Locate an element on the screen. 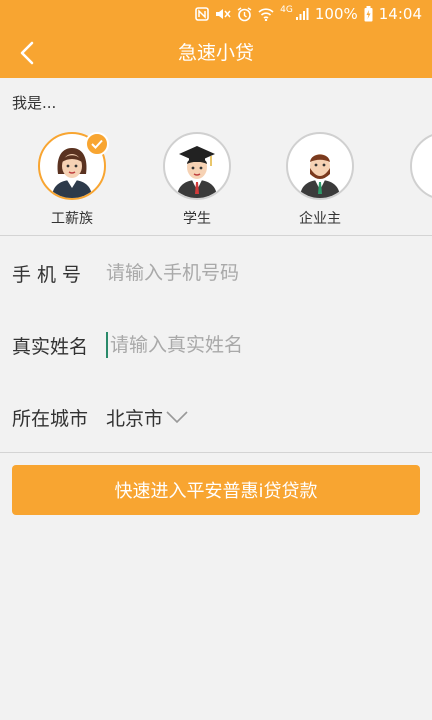  phone-label: 手机号 is located at coordinates (50, 274).